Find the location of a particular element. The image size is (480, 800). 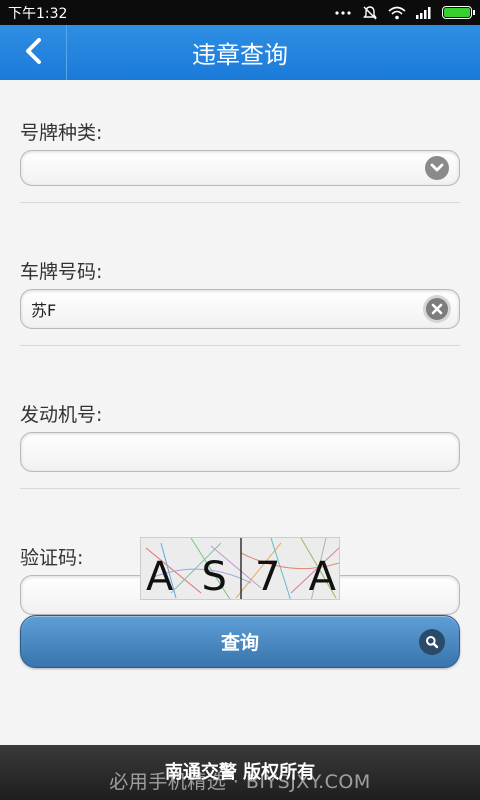

status-time: 下午1:32 is located at coordinates (38, 13).